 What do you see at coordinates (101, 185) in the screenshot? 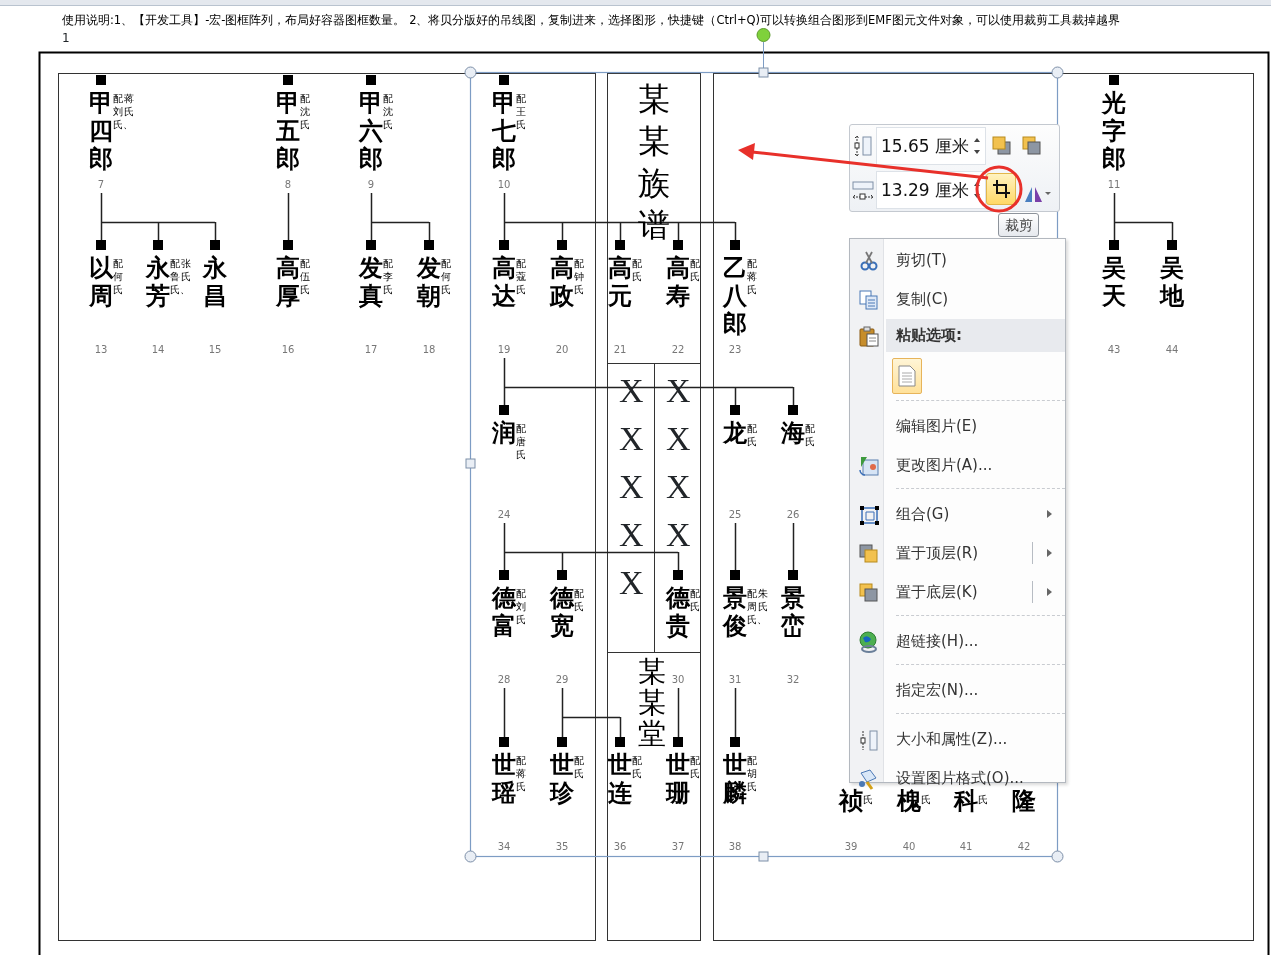
I see `generation-number: 7` at bounding box center [101, 185].